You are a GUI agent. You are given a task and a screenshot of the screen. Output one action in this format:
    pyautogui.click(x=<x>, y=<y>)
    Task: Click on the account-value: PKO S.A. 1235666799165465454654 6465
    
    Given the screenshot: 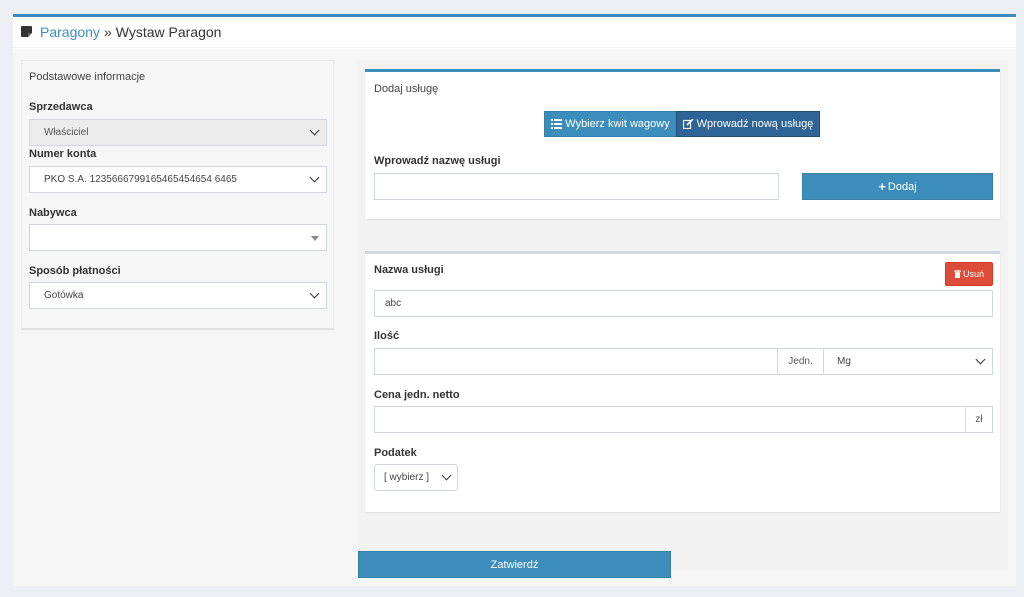 What is the action you would take?
    pyautogui.click(x=140, y=179)
    